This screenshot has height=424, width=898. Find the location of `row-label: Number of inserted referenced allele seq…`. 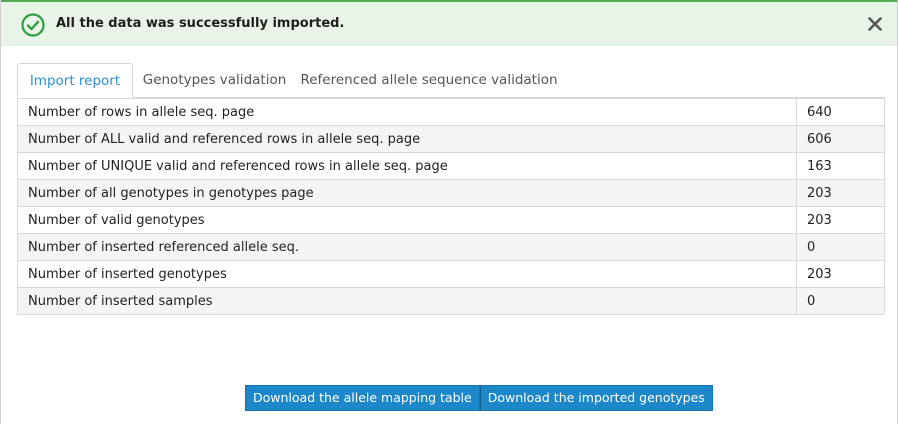

row-label: Number of inserted referenced allele seq… is located at coordinates (407, 247).